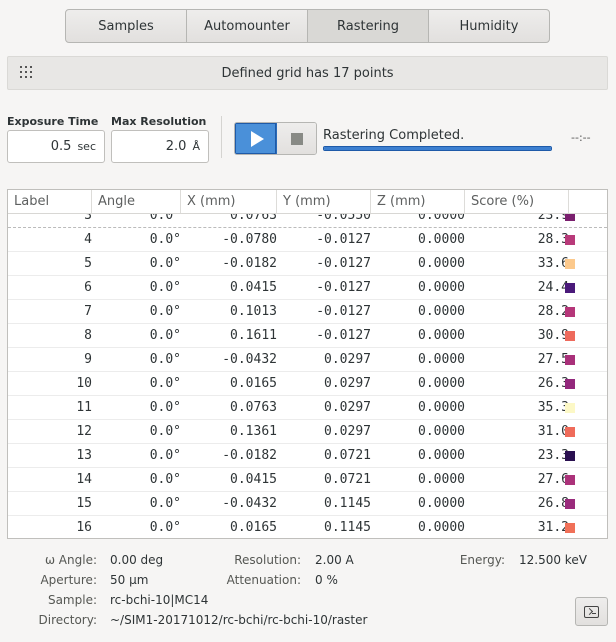 This screenshot has height=642, width=616. I want to click on drag-handle-icon, so click(26, 73).